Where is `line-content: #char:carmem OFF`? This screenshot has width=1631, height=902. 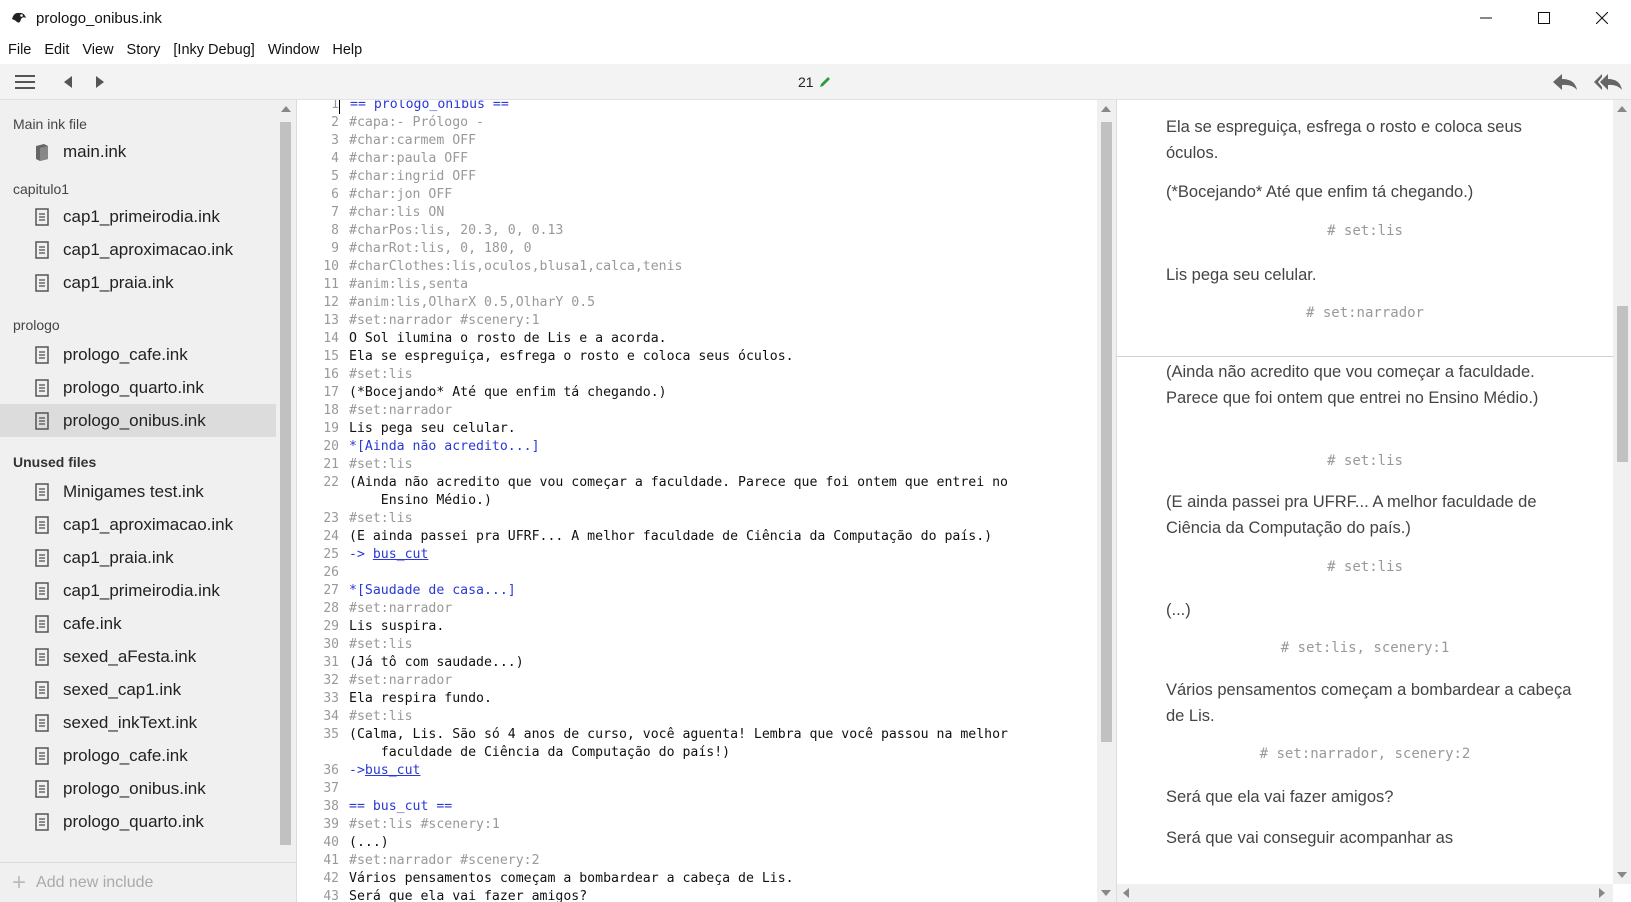 line-content: #char:carmem OFF is located at coordinates (718, 141).